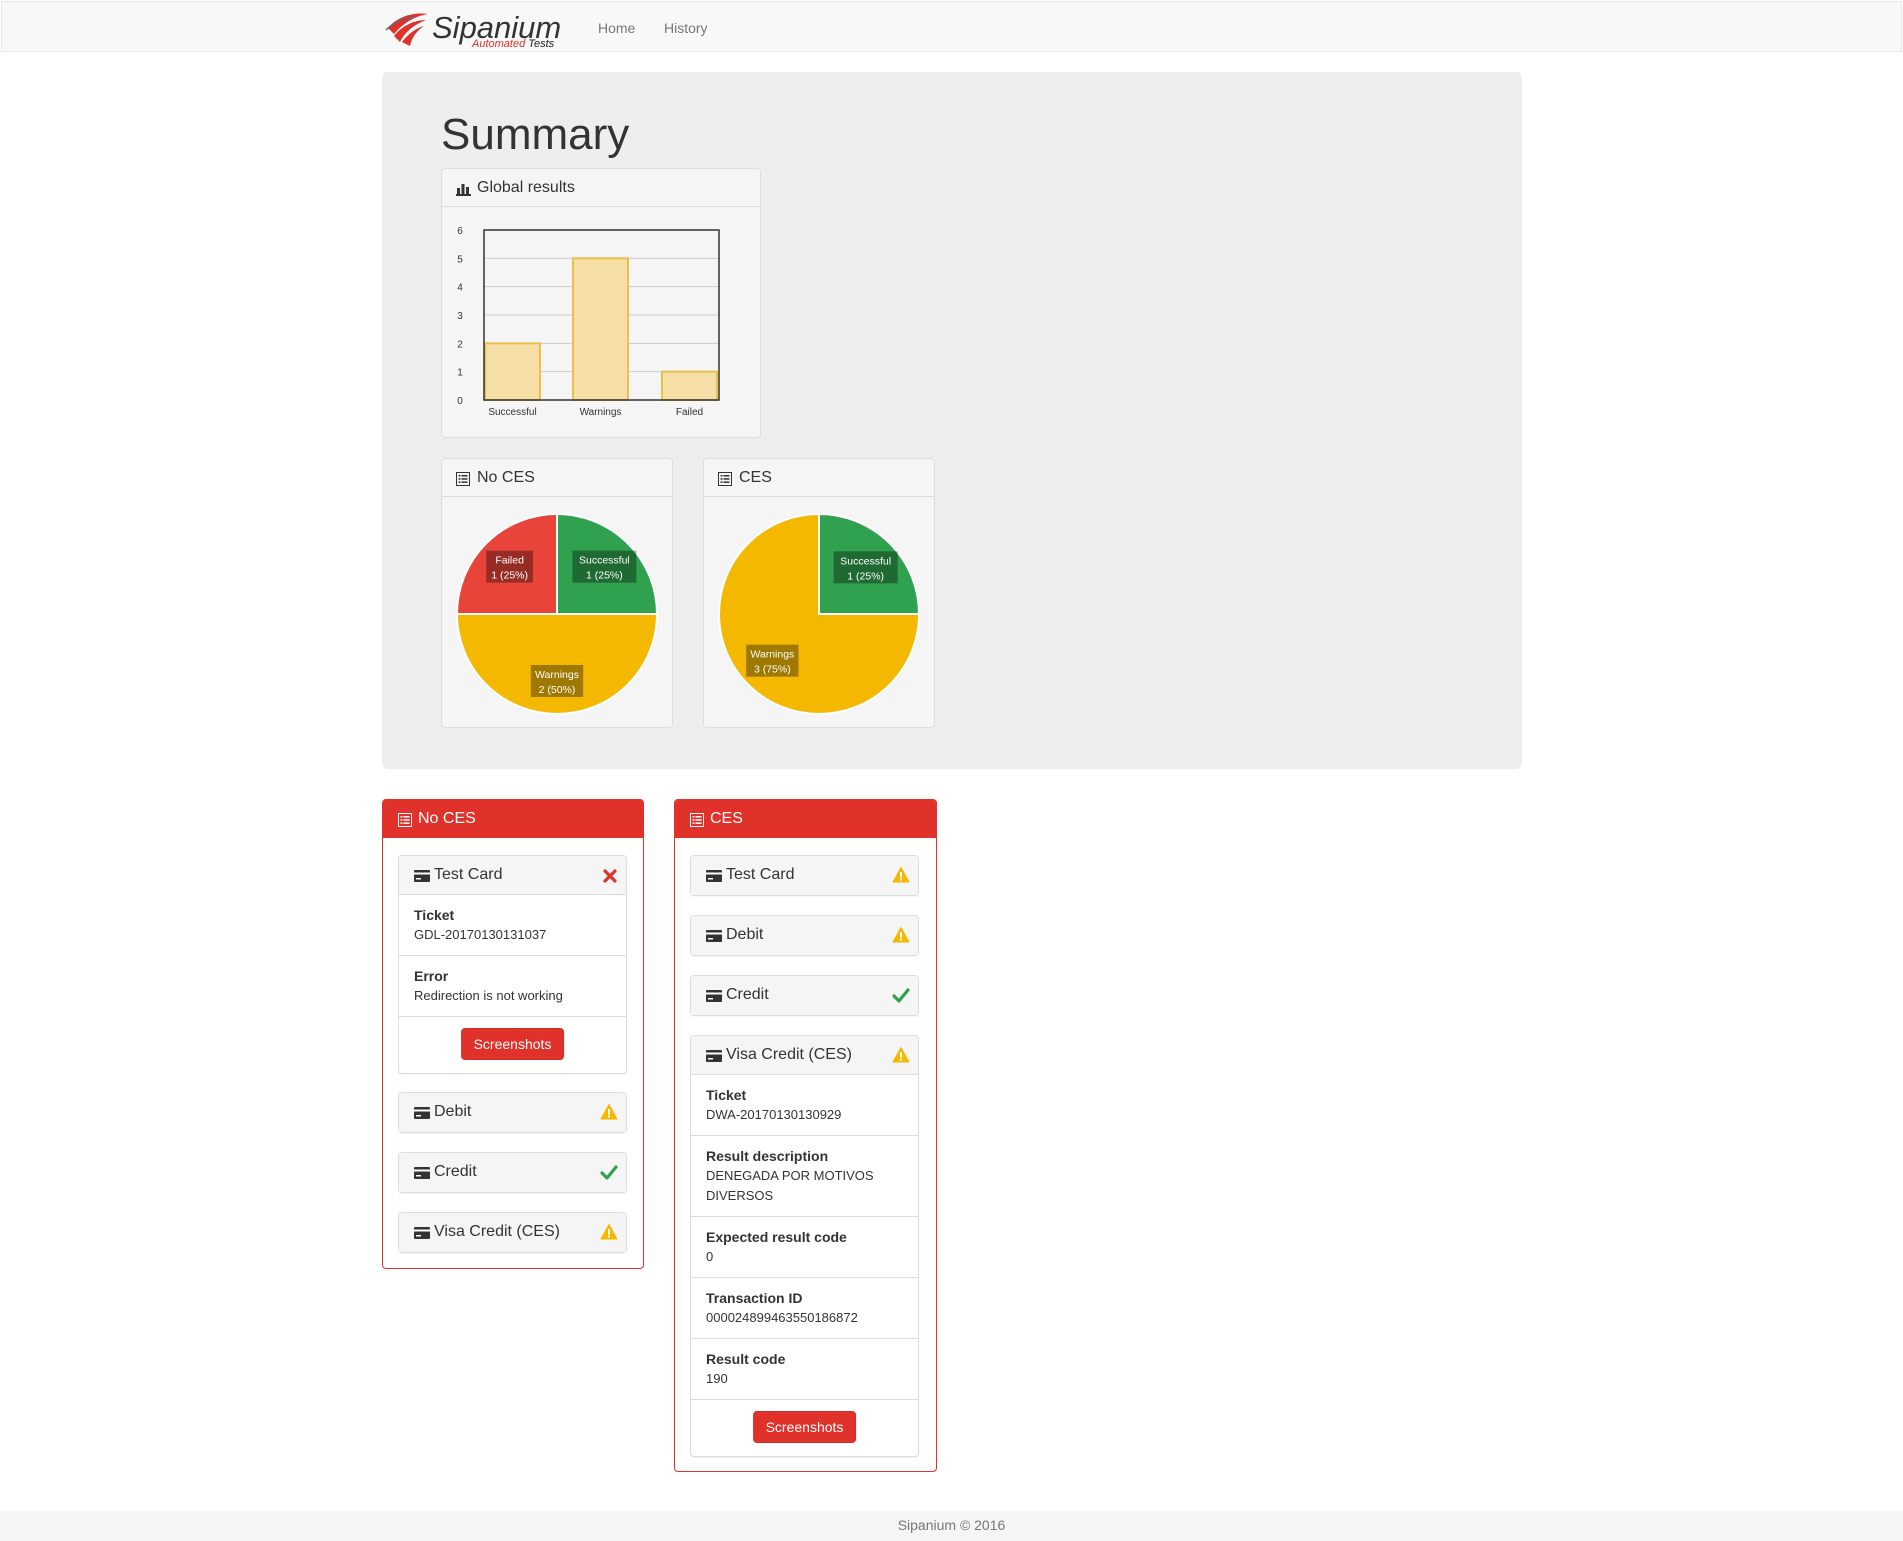 This screenshot has height=1541, width=1903. Describe the element at coordinates (480, 934) in the screenshot. I see `row-value: GDL-20170130131037` at that location.